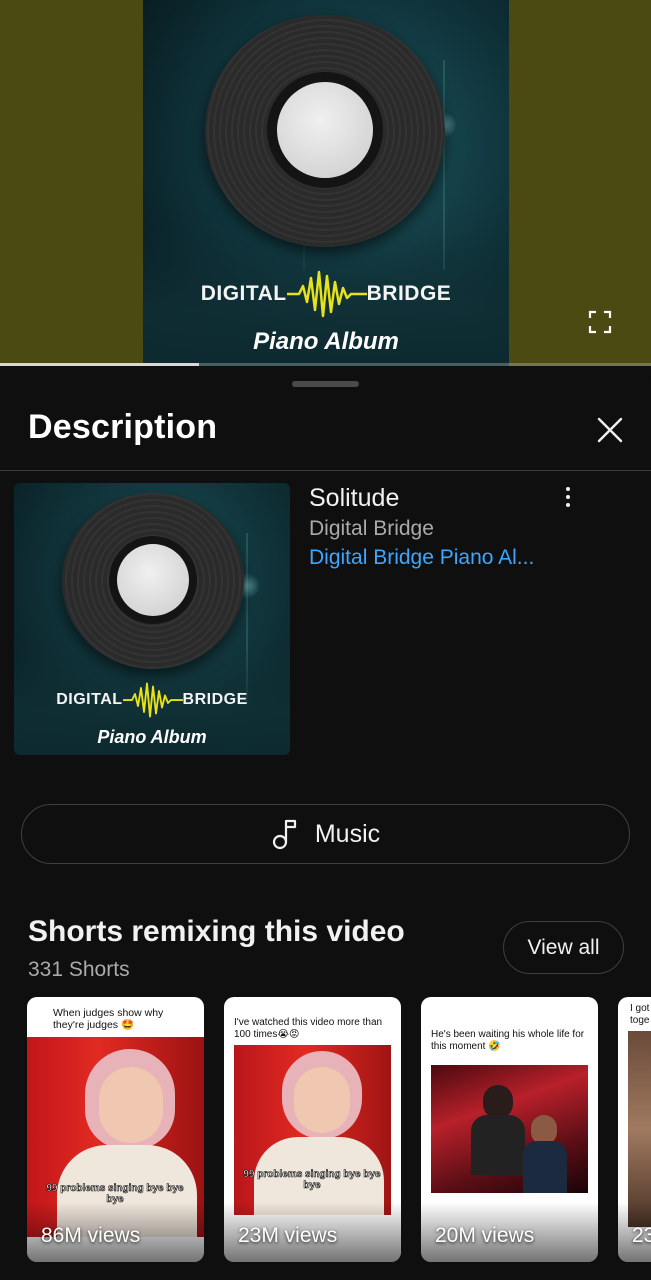 This screenshot has width=651, height=1280. I want to click on more-options-button, so click(568, 497).